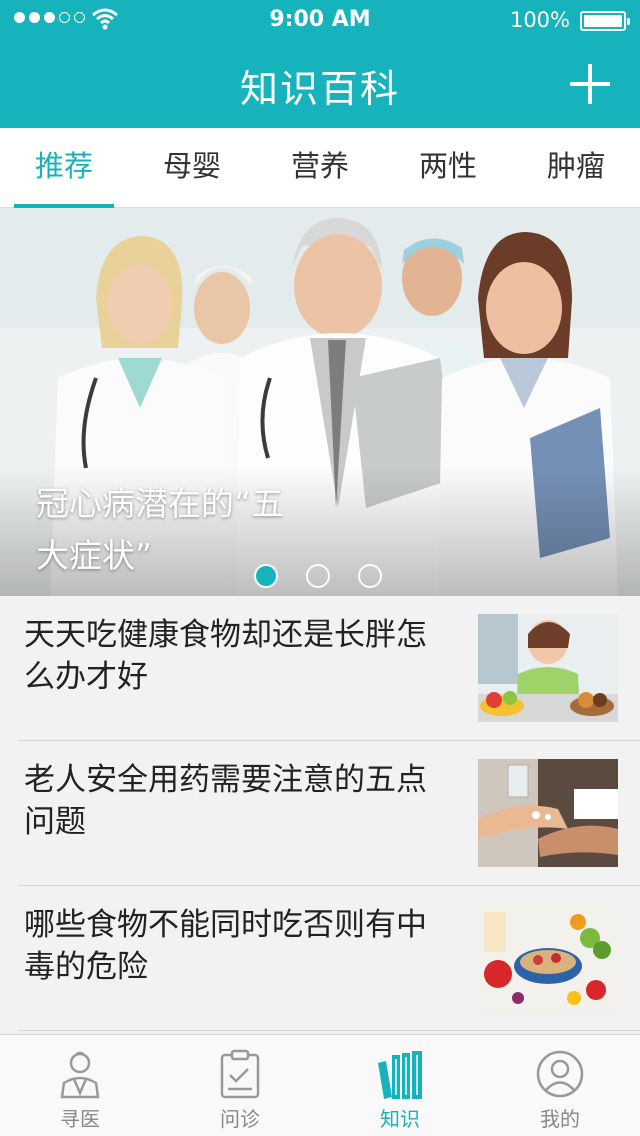 Image resolution: width=640 pixels, height=1136 pixels. Describe the element at coordinates (400, 1119) in the screenshot. I see `tabbar-label: 知识` at that location.